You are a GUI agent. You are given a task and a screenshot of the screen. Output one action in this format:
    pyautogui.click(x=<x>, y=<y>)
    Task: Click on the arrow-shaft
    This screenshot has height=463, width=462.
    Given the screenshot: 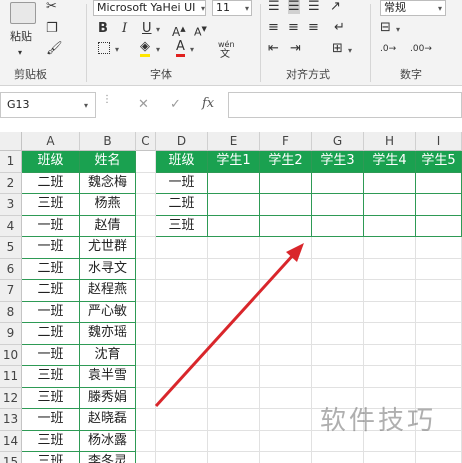 What is the action you would take?
    pyautogui.click(x=225, y=330)
    